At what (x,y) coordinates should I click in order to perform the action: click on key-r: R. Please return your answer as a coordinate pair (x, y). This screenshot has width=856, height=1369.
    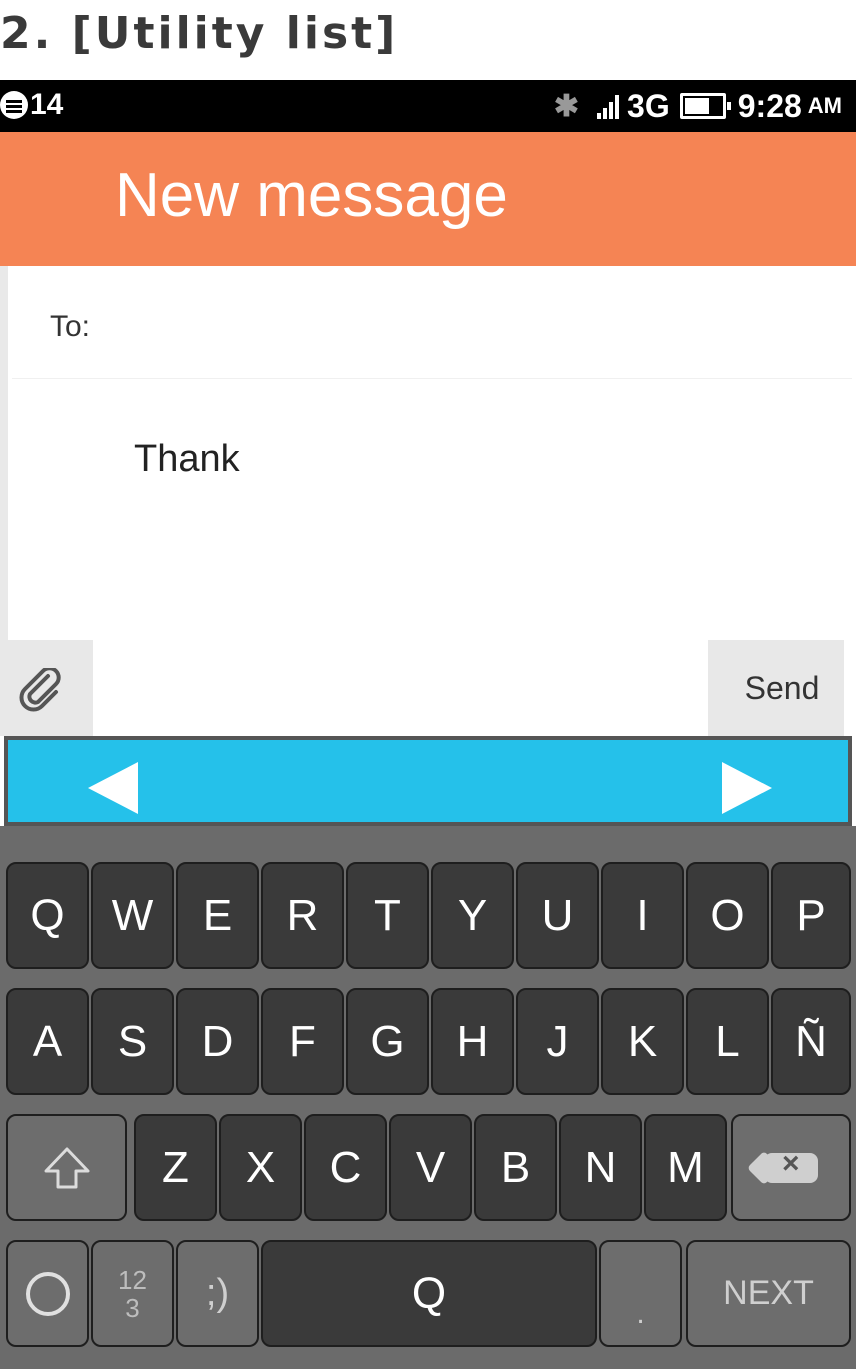
    Looking at the image, I should click on (302, 915).